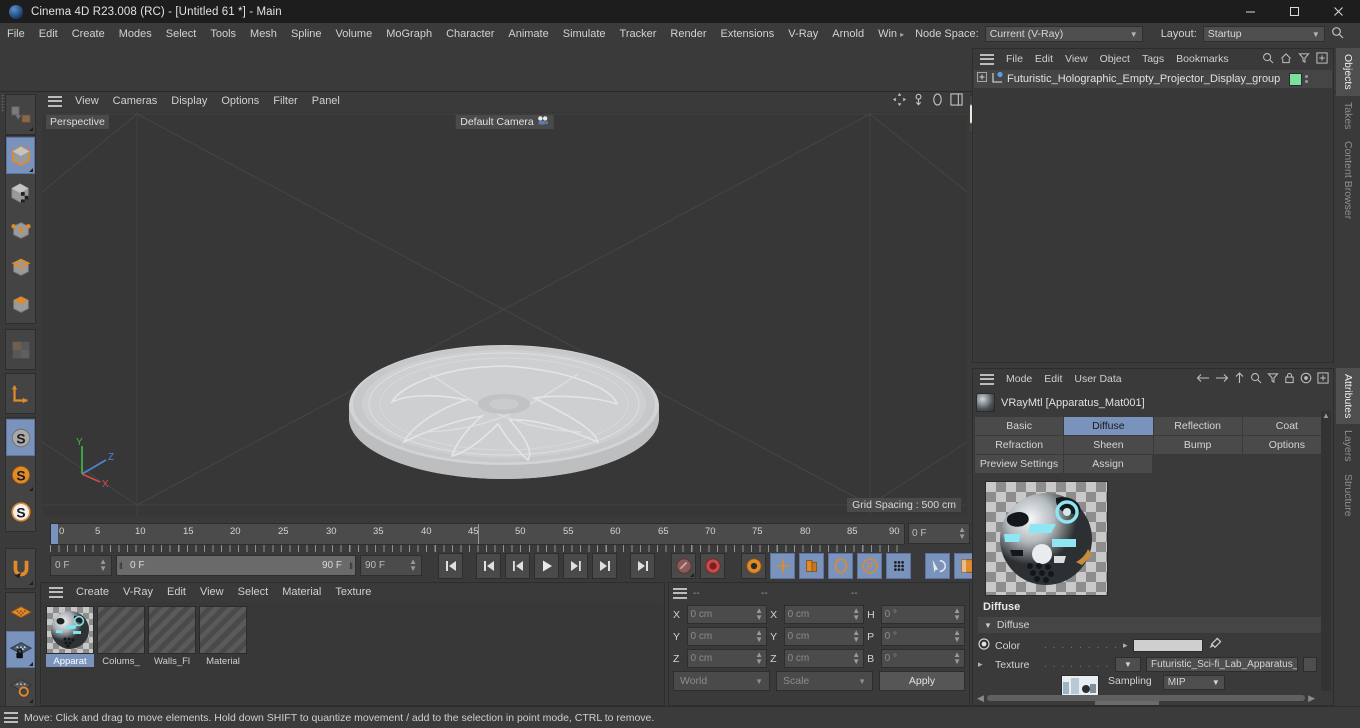  What do you see at coordinates (1286, 59) in the screenshot?
I see `home-icon` at bounding box center [1286, 59].